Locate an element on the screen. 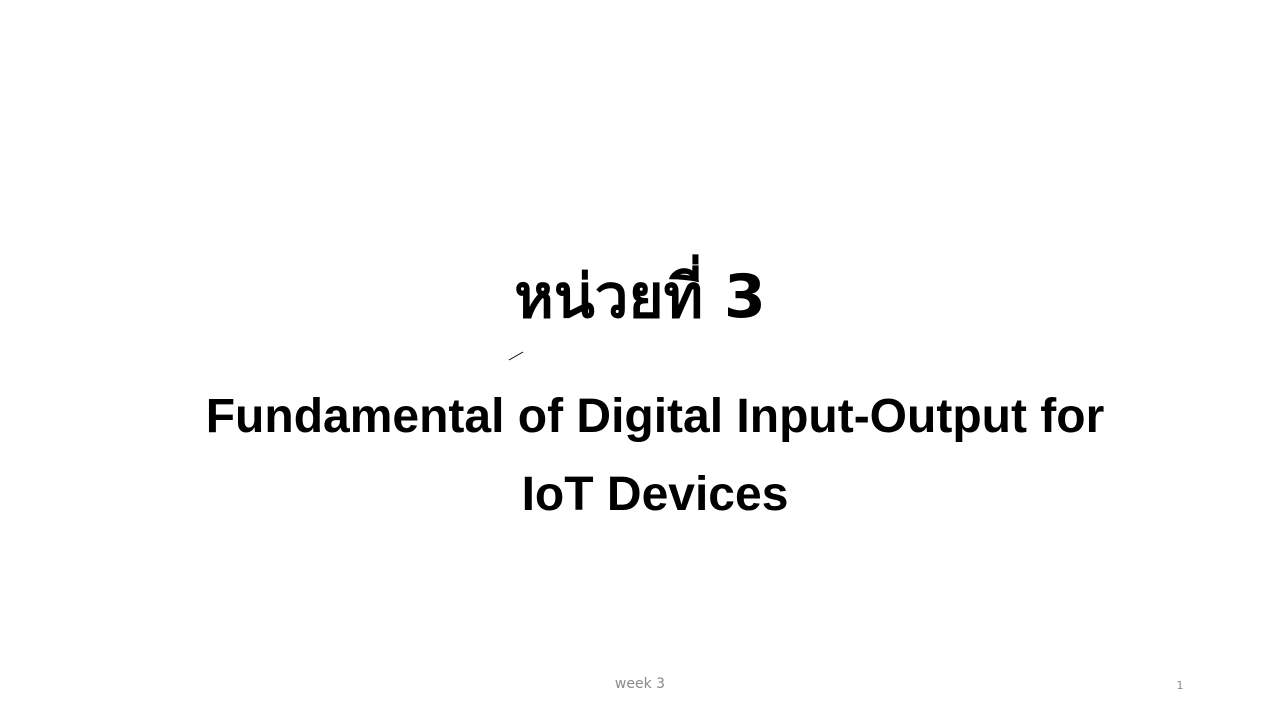  subtitle-line-2: IoT Devices is located at coordinates (655, 494).